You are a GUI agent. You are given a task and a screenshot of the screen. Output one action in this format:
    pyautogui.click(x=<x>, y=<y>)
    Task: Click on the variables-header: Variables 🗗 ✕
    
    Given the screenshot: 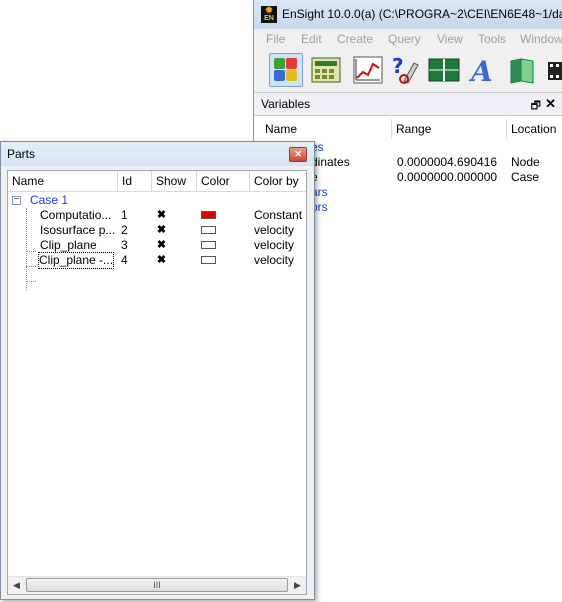 What is the action you would take?
    pyautogui.click(x=408, y=104)
    